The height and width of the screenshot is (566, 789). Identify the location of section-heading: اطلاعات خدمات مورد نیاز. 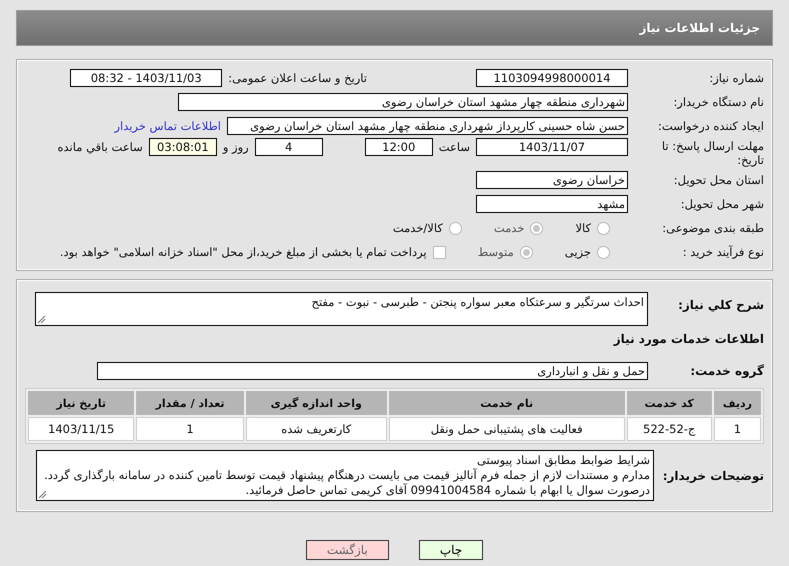
(688, 339).